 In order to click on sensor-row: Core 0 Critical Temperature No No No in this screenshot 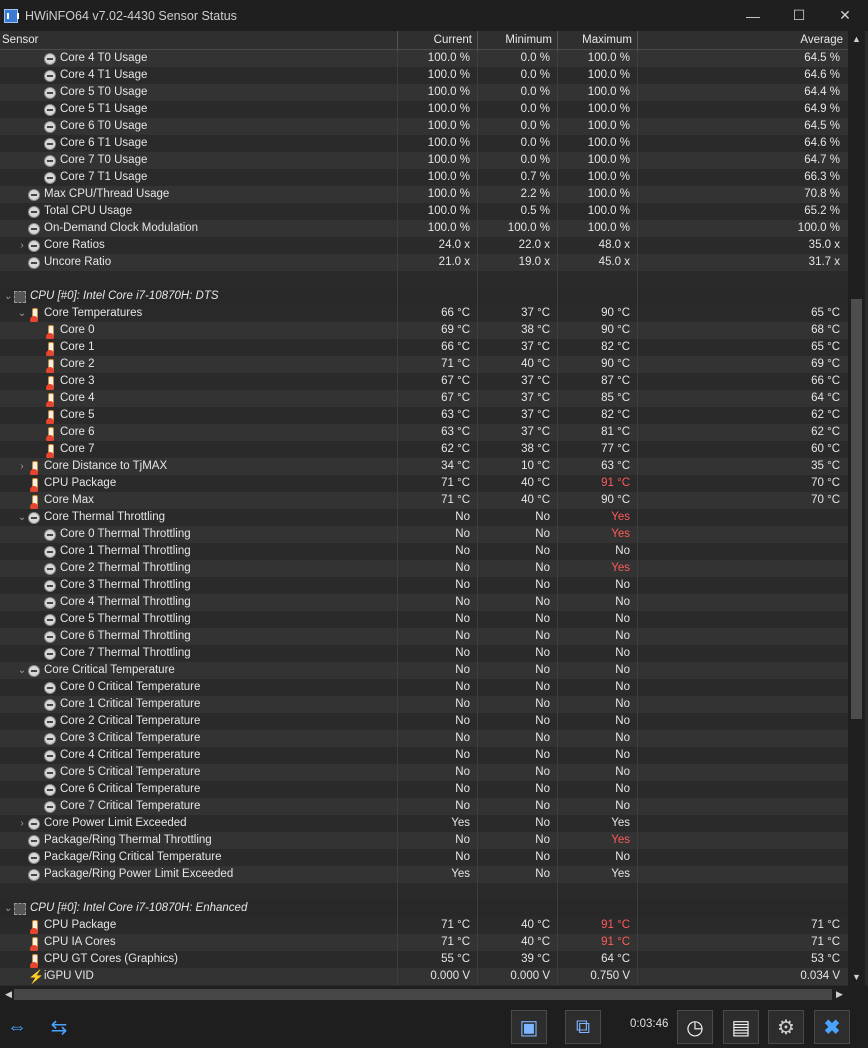, I will do `click(424, 687)`.